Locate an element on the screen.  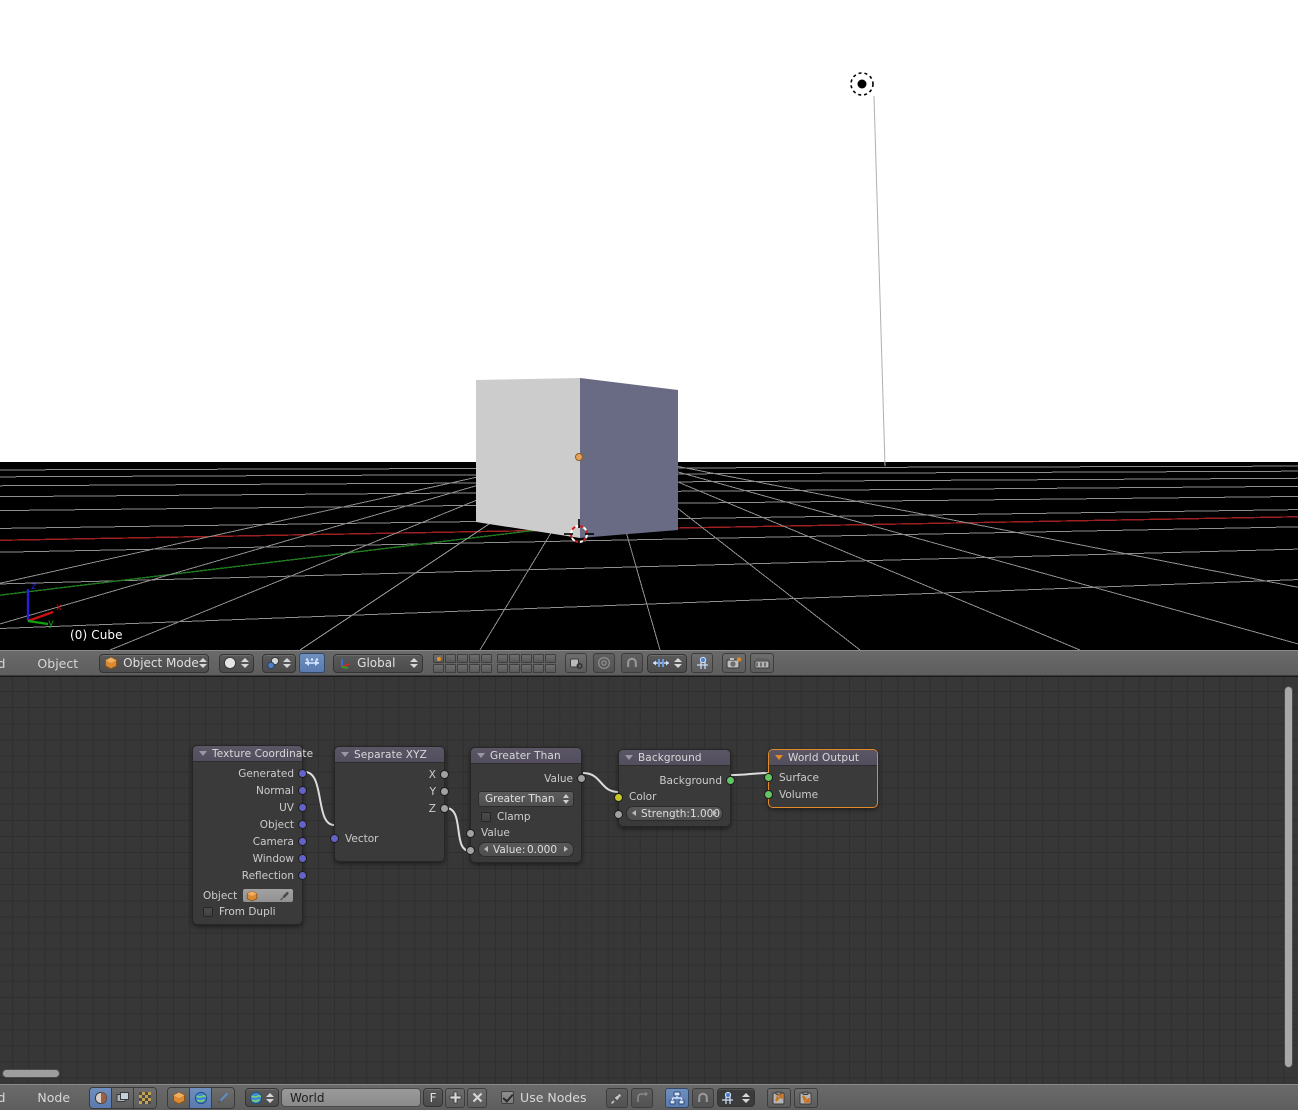
from-dupli-checkbox-row: From Dupli is located at coordinates (247, 912).